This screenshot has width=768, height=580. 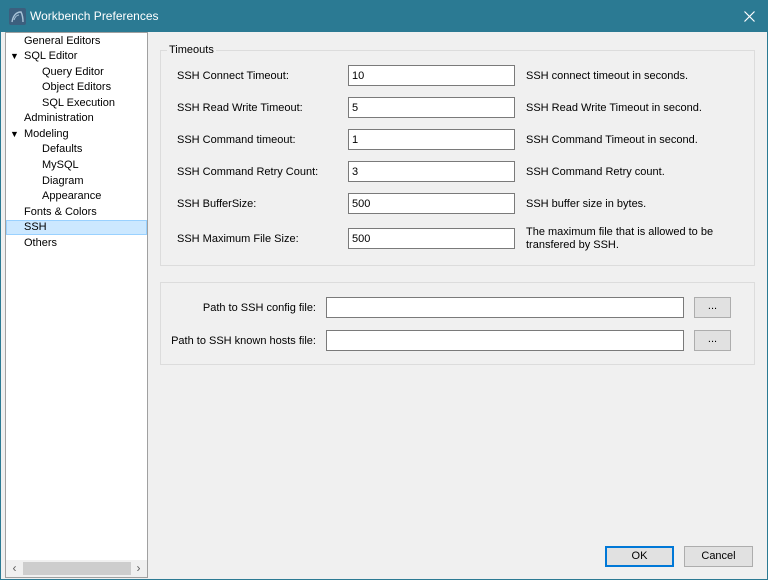 What do you see at coordinates (243, 341) in the screenshot?
I see `ssh-known-hosts-path-label: Path to SSH known hosts file:` at bounding box center [243, 341].